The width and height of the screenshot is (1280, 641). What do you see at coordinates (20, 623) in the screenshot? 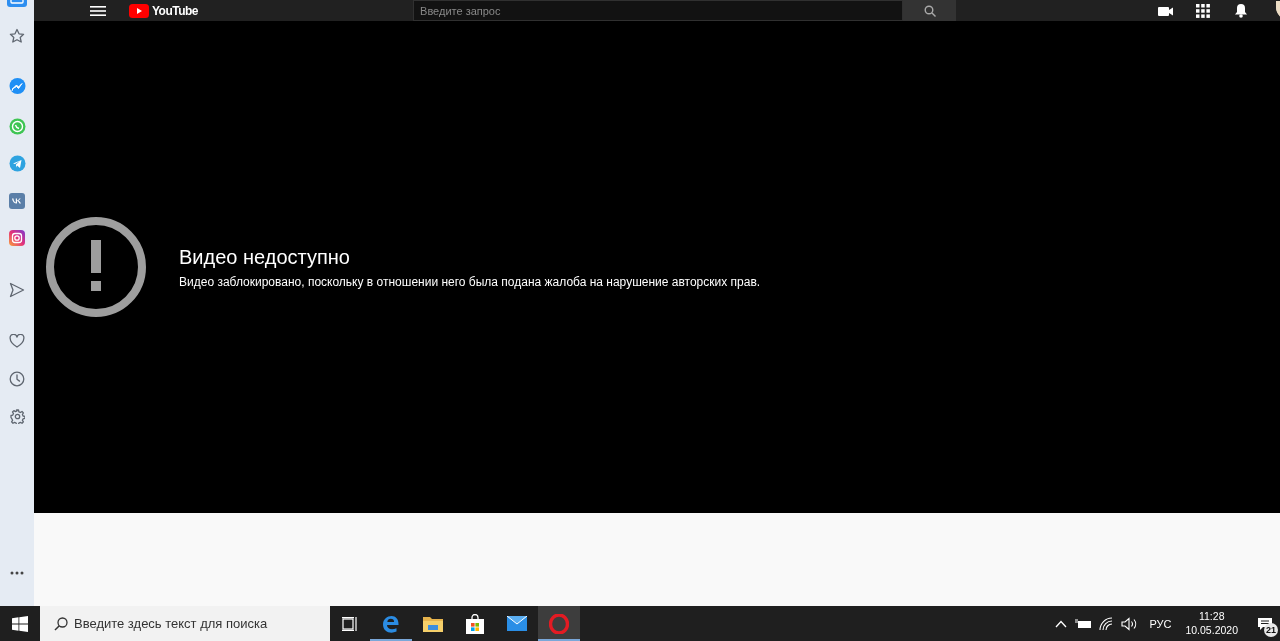
I see `windows-logo-icon` at bounding box center [20, 623].